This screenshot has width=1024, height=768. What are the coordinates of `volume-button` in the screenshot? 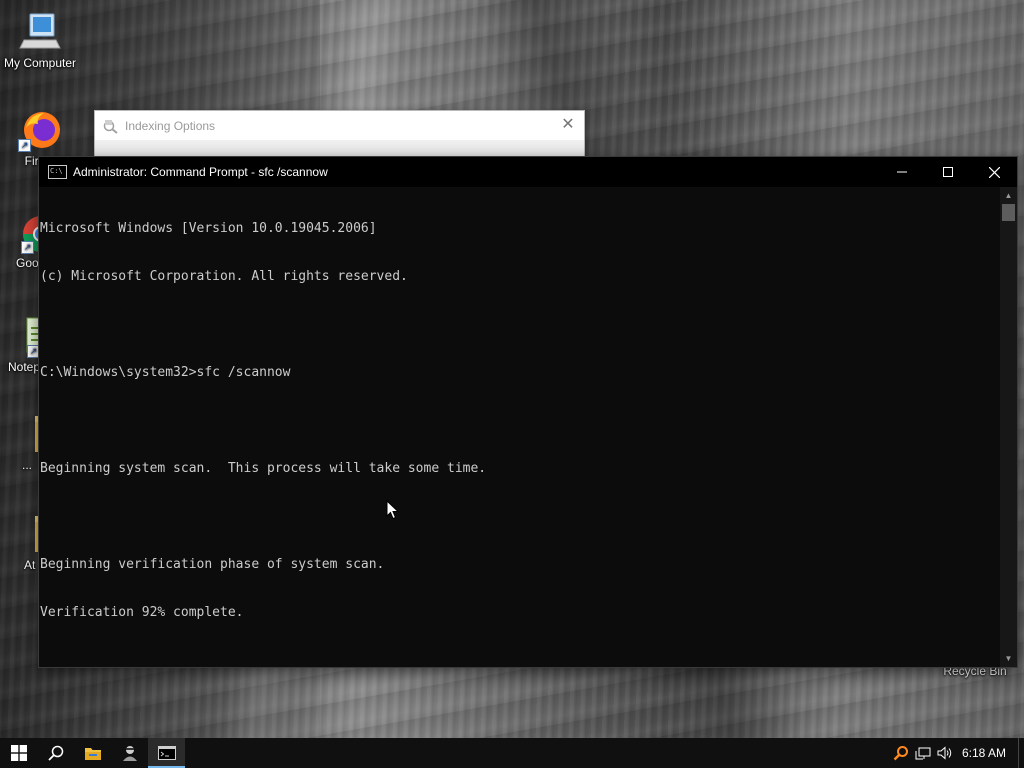 It's located at (945, 753).